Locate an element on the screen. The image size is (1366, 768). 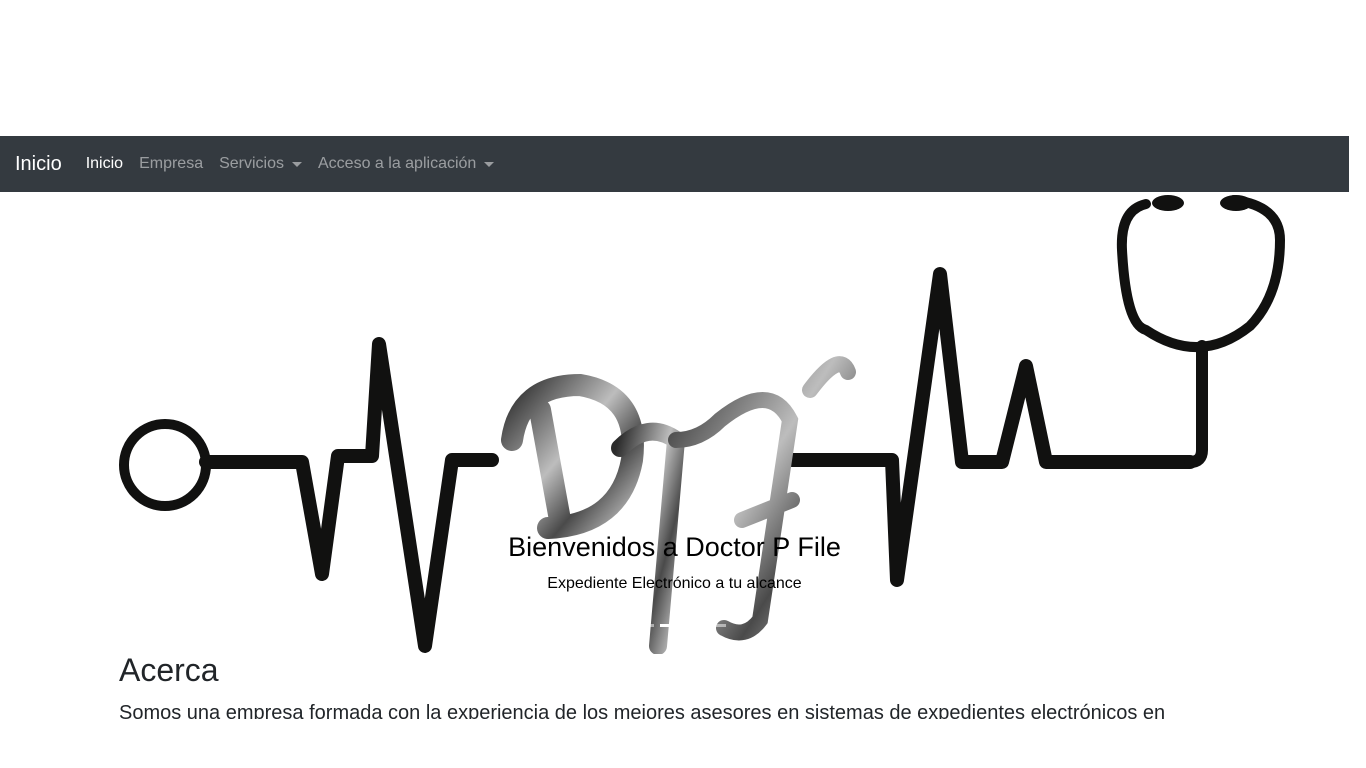
dpf-logo is located at coordinates (678, 505).